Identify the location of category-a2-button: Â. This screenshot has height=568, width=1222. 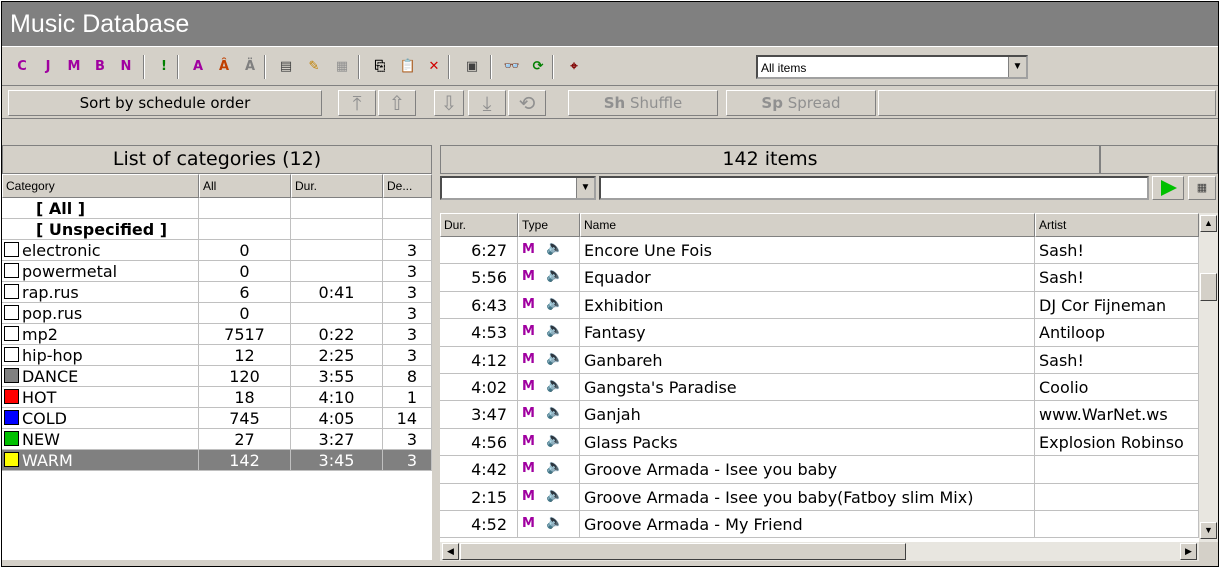
(224, 67).